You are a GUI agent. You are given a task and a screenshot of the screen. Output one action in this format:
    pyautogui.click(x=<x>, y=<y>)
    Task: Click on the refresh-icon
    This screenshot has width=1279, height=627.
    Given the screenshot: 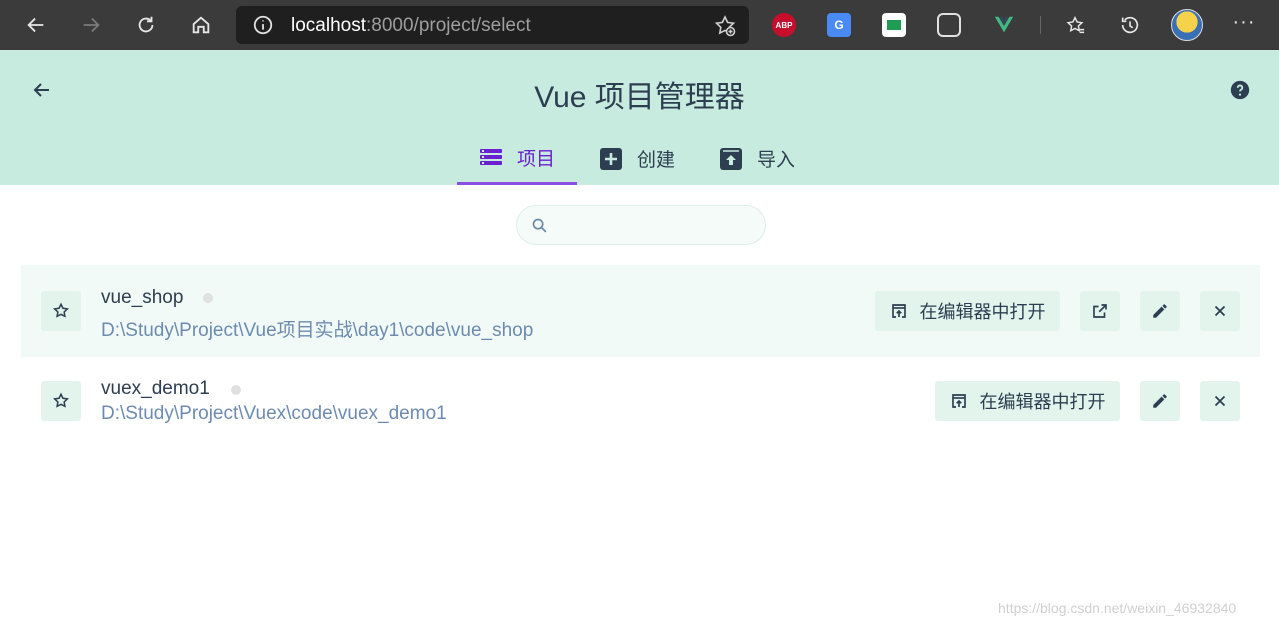 What is the action you would take?
    pyautogui.click(x=146, y=24)
    